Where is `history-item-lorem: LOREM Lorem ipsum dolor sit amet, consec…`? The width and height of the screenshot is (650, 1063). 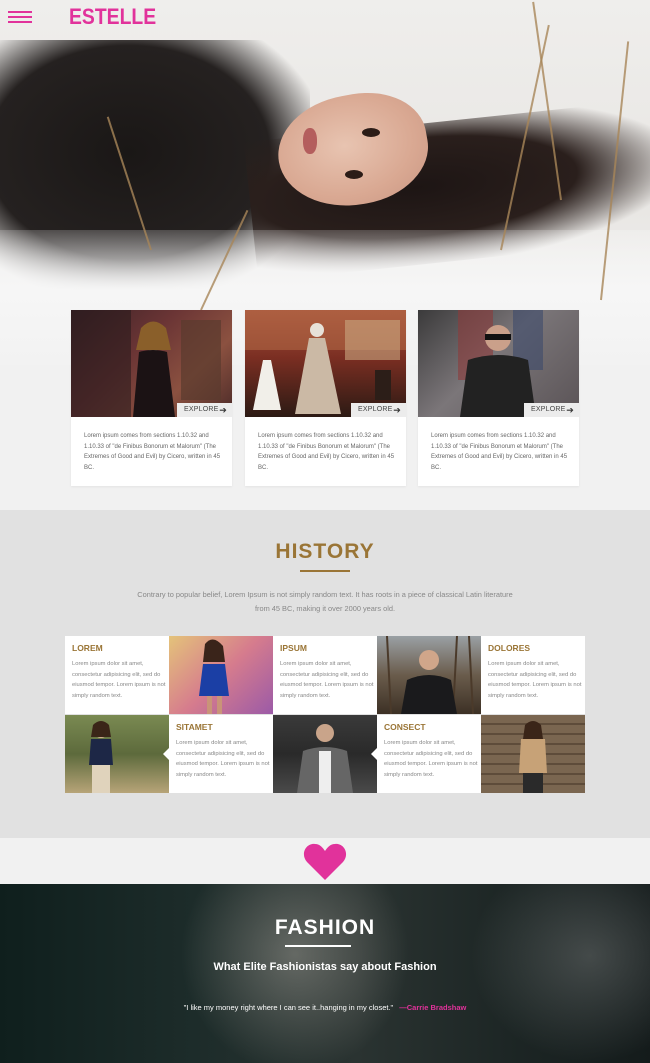 history-item-lorem: LOREM Lorem ipsum dolor sit amet, consec… is located at coordinates (120, 675).